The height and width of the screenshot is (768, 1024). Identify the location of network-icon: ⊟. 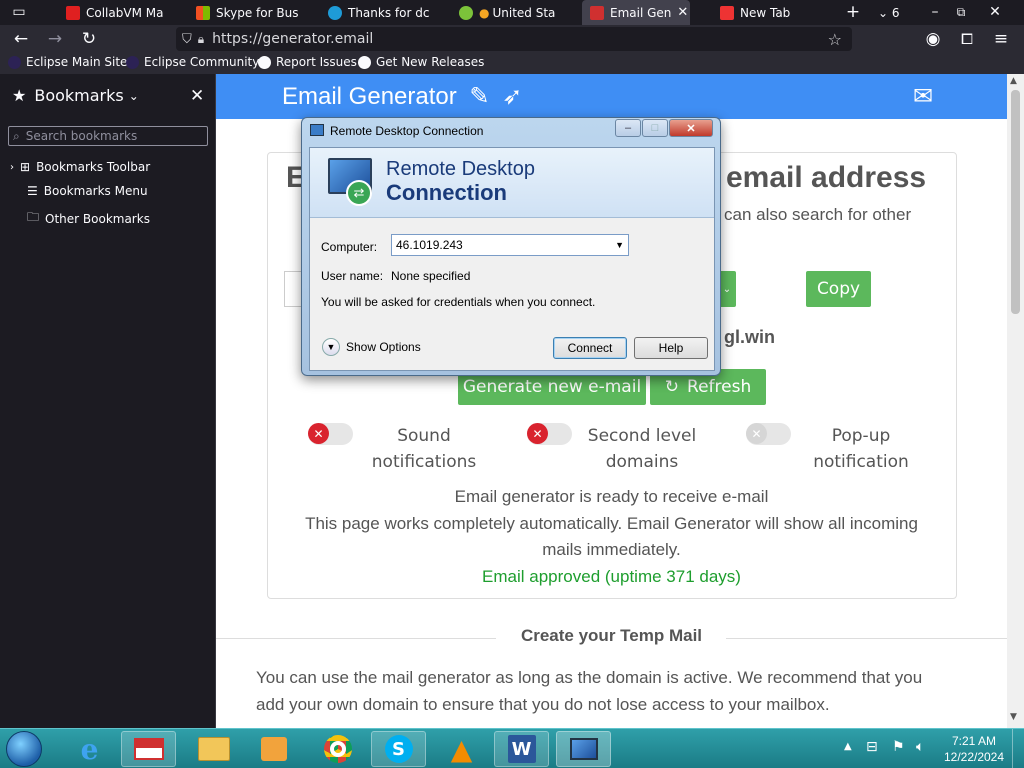
(872, 747).